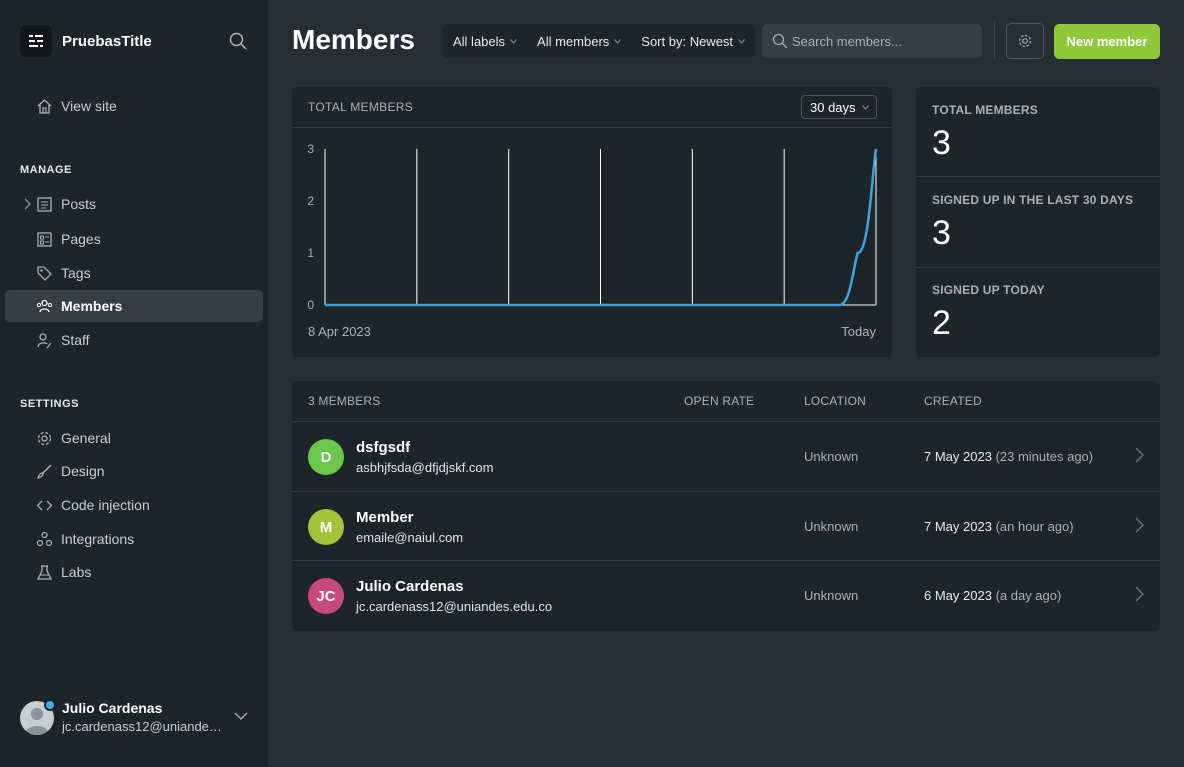 Image resolution: width=1184 pixels, height=767 pixels. I want to click on labels-filter-label: All labels, so click(479, 41).